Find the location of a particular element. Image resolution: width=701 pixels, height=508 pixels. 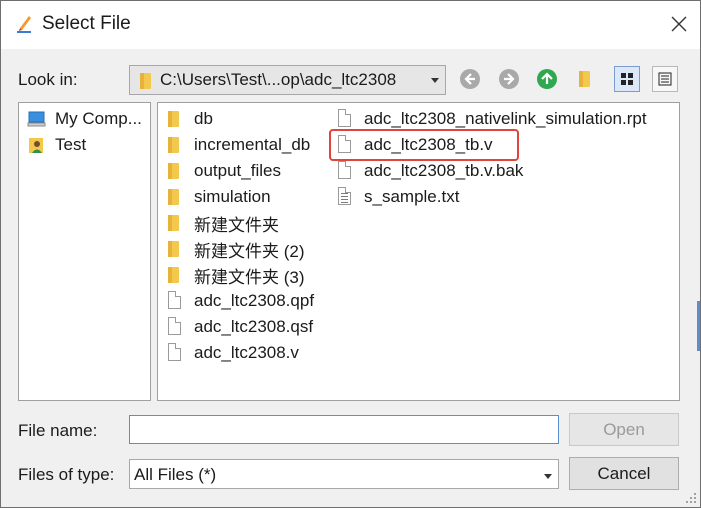

list-item: adc_ltc2308.qsf is located at coordinates (239, 327).